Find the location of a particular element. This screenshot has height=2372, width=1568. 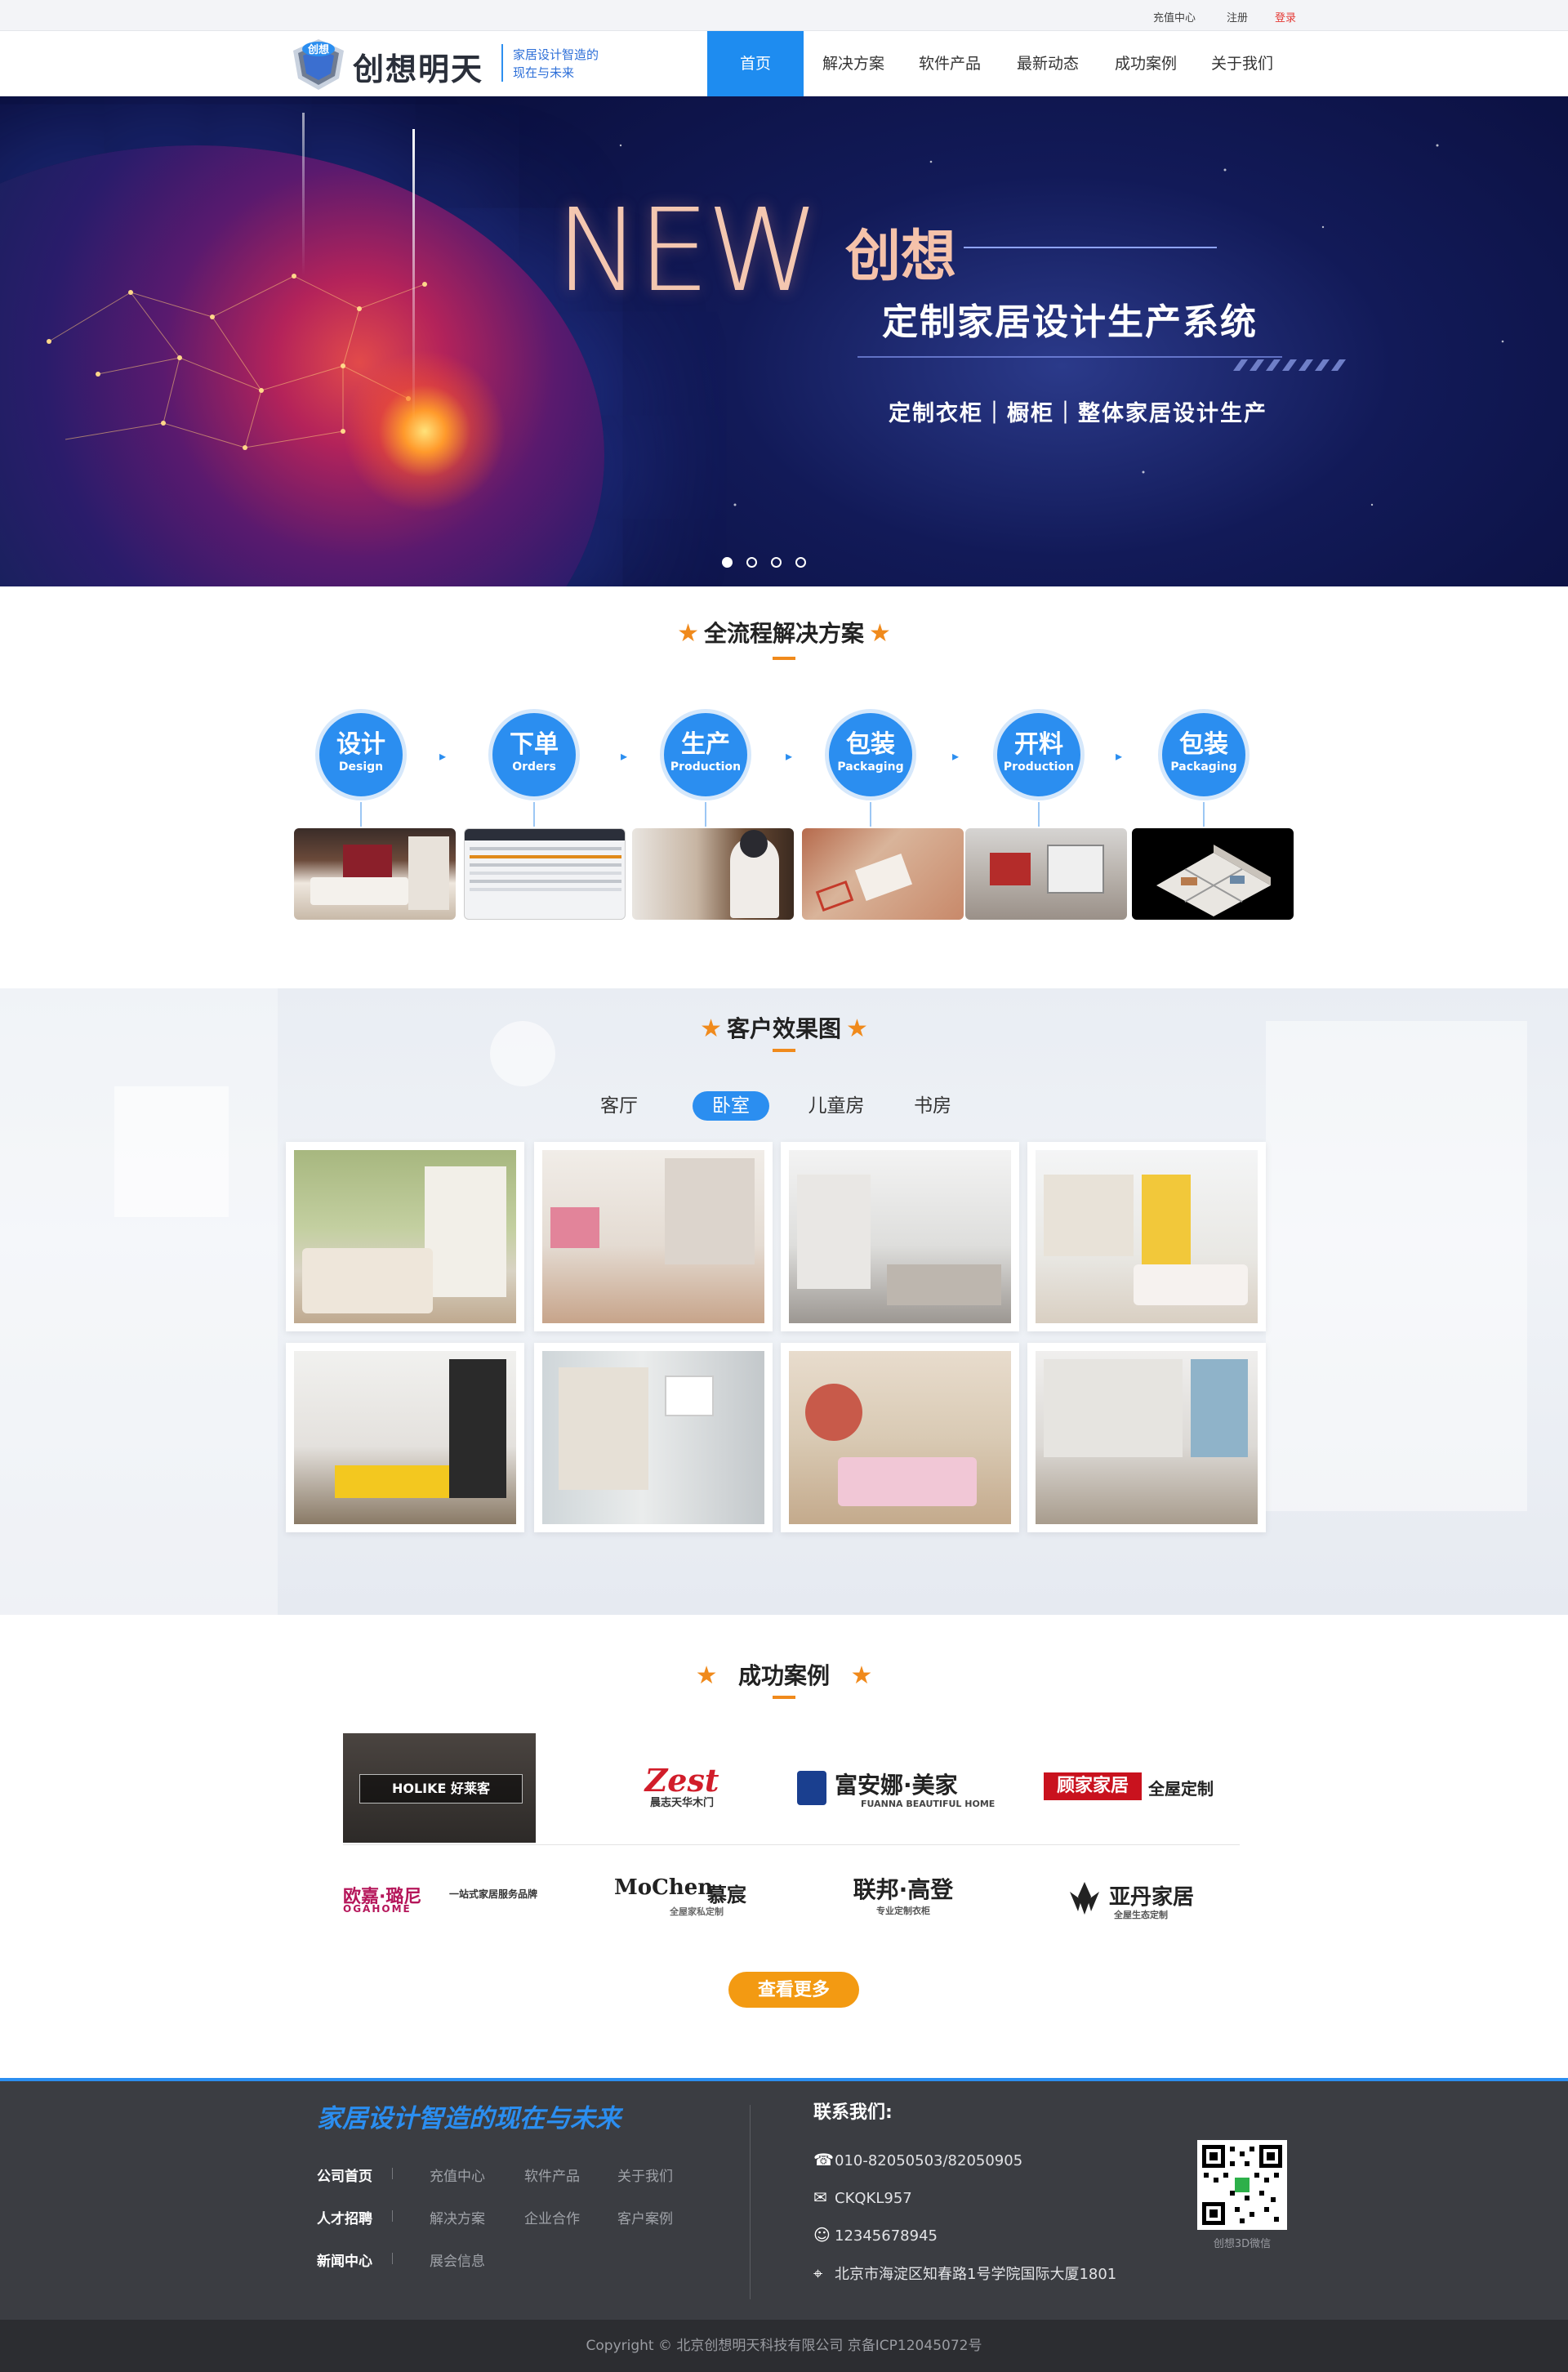

footer-link-exhibitions: 展会信息 is located at coordinates (458, 2259).